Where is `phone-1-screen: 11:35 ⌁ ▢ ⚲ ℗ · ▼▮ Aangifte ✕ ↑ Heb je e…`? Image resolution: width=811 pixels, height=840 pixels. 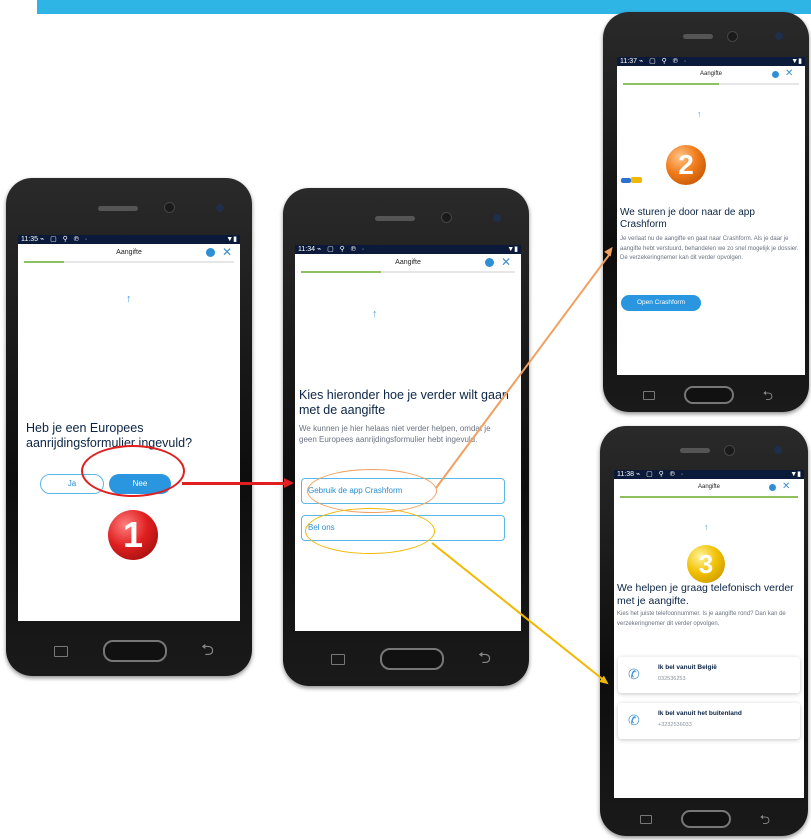 phone-1-screen: 11:35 ⌁ ▢ ⚲ ℗ · ▼▮ Aangifte ✕ ↑ Heb je e… is located at coordinates (129, 428).